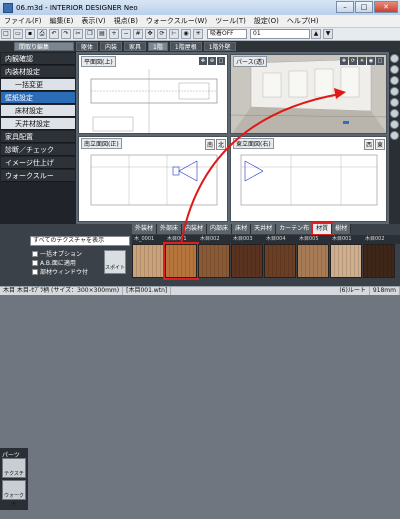 The width and height of the screenshot is (400, 519). Describe the element at coordinates (158, 46) in the screenshot. I see `tab-floor-1: 1階` at that location.